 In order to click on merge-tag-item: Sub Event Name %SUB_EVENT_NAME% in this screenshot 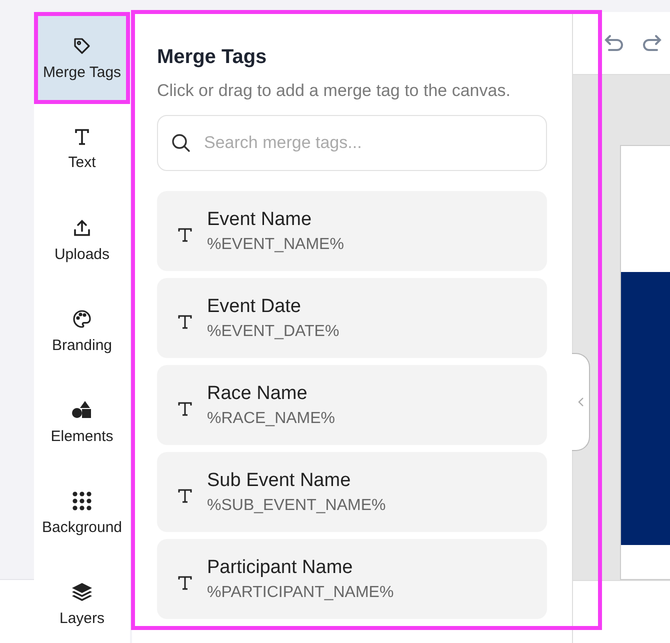, I will do `click(352, 492)`.